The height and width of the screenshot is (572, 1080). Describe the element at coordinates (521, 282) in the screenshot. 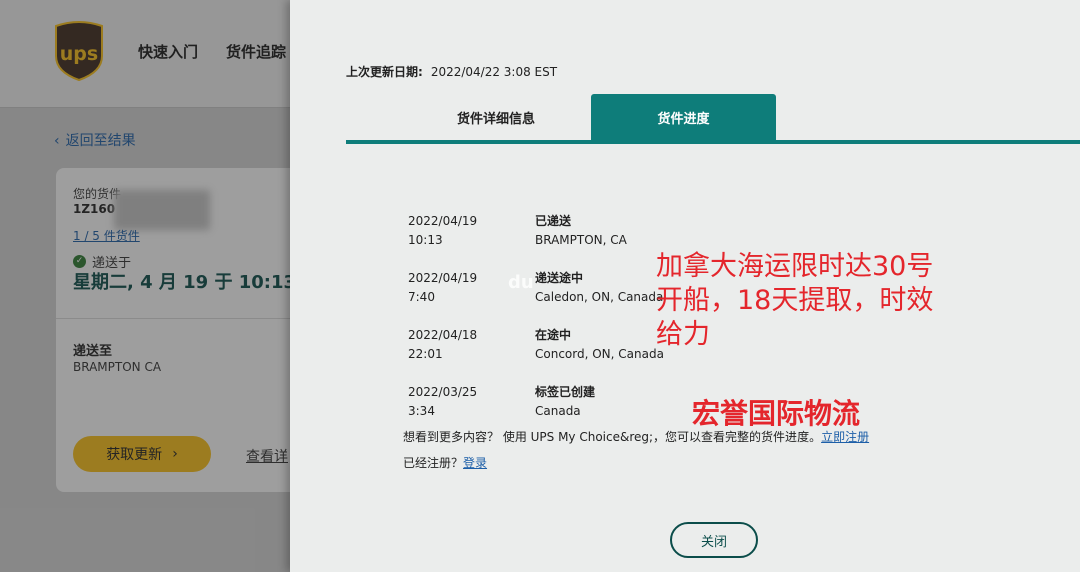

I see `watermark: du` at that location.